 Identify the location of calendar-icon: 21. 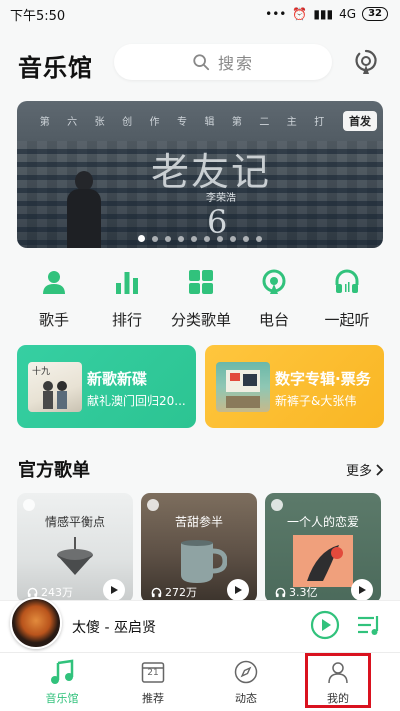
(153, 672).